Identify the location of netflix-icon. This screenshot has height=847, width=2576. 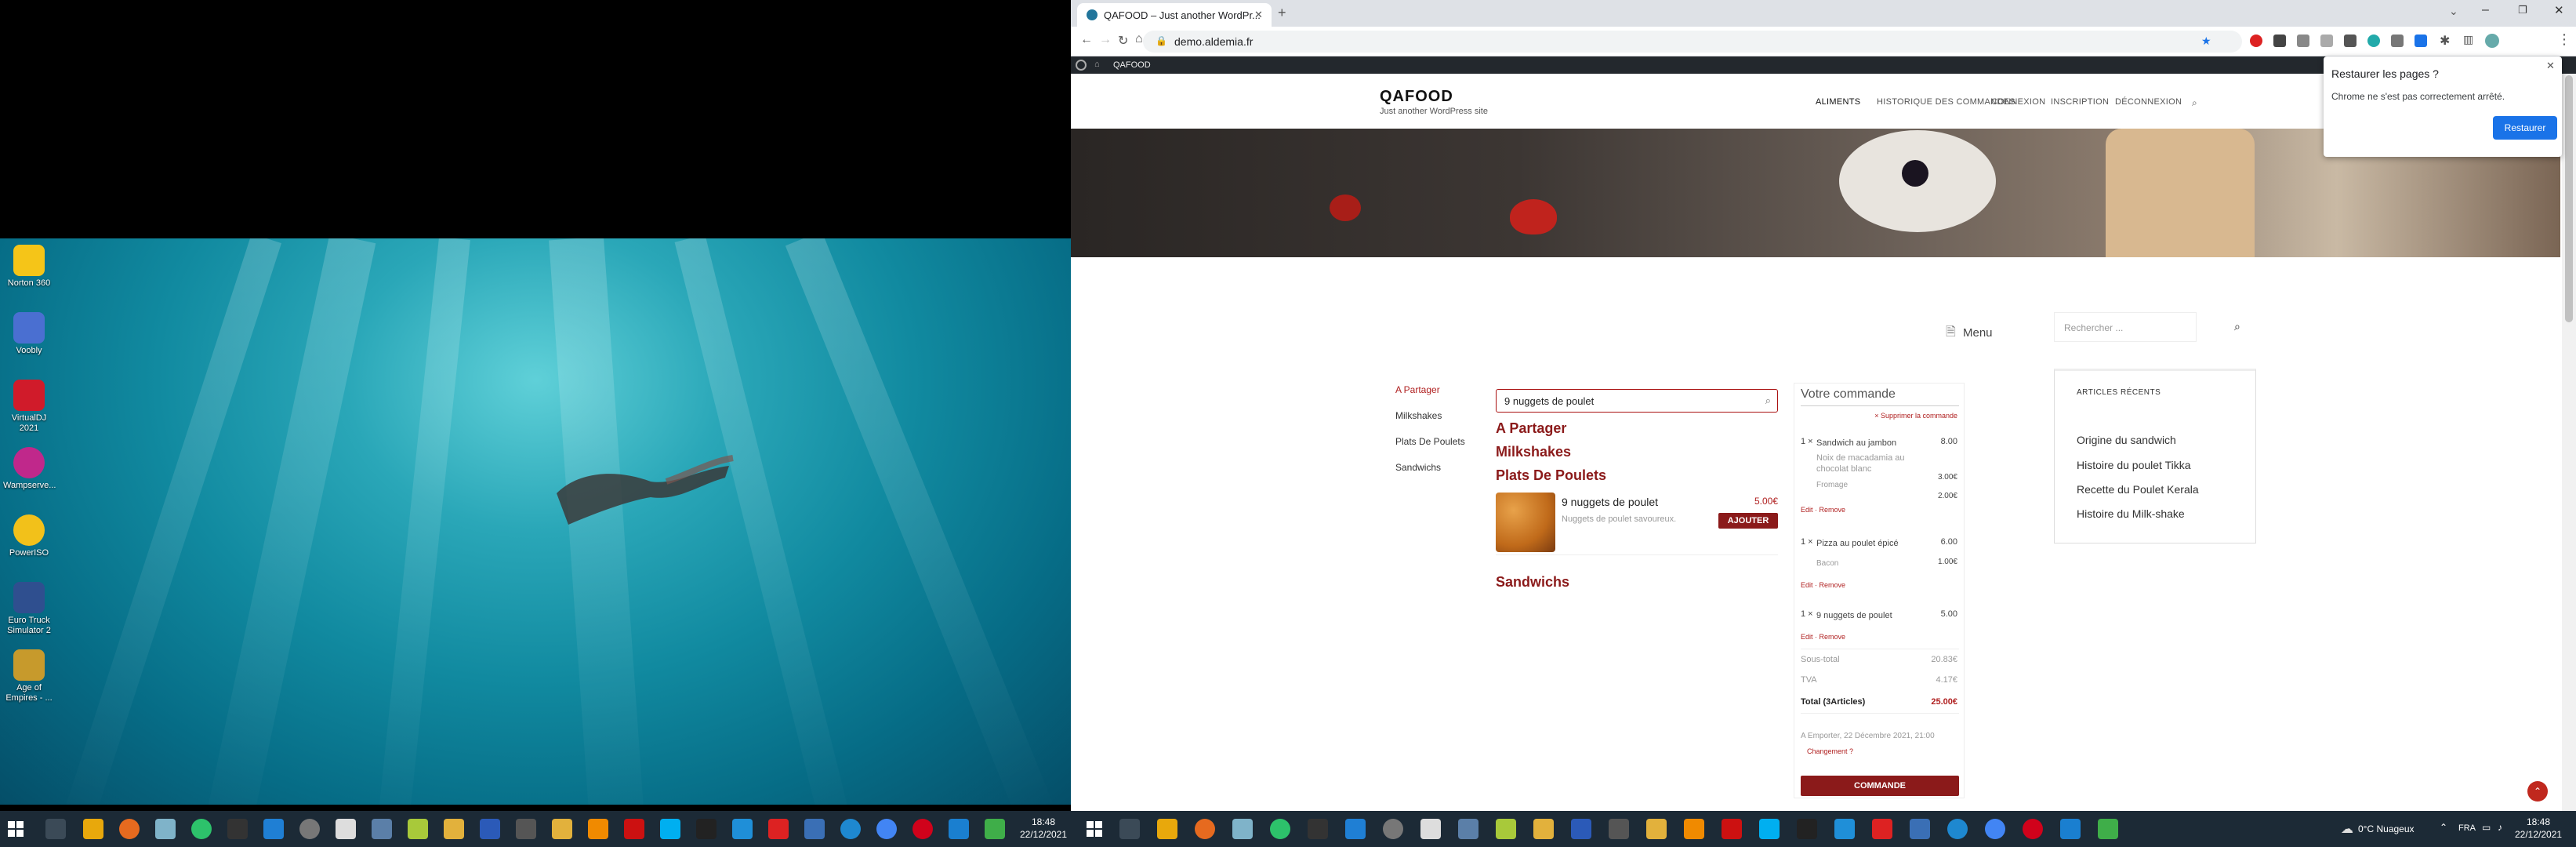
(634, 829).